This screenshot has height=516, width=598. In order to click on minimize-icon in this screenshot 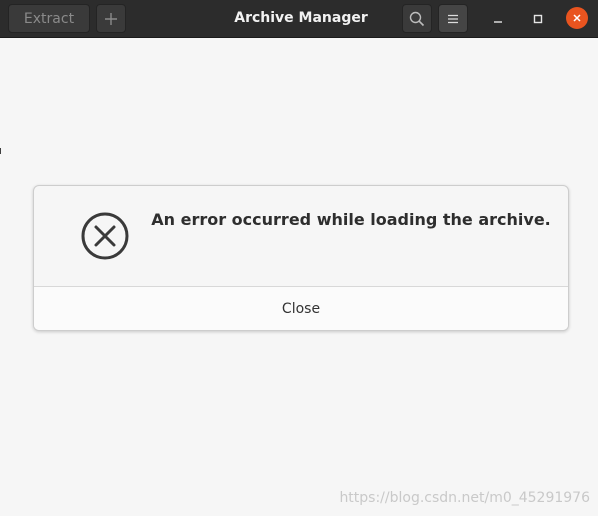, I will do `click(498, 22)`.